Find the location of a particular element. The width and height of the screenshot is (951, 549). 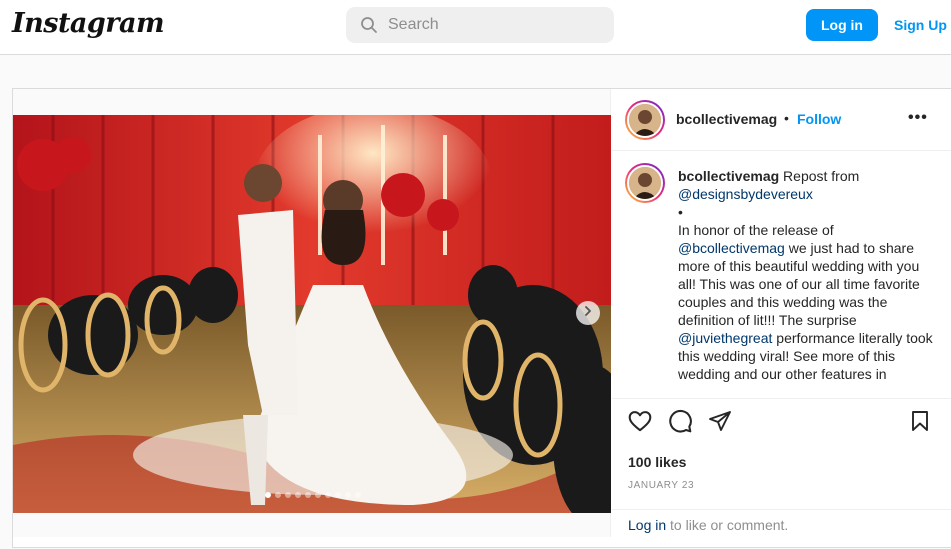

carousel-indicator is located at coordinates (313, 495).